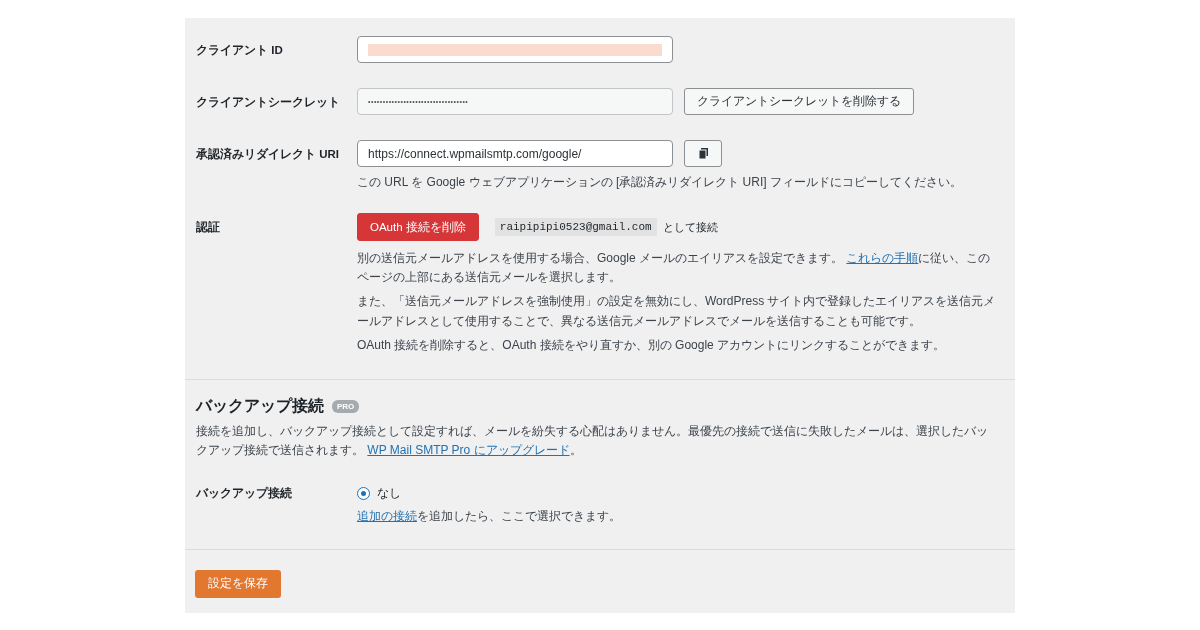  I want to click on redirect-uri-field: https://connect.wpmailsmtp.com/google/, so click(515, 153).